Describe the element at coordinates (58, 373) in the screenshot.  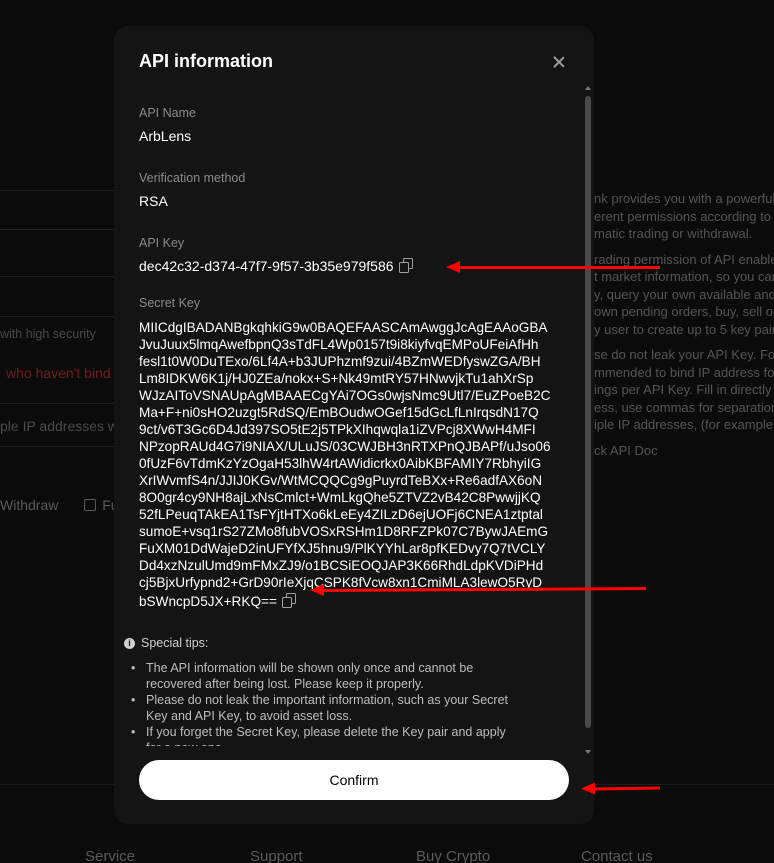
I see `bind-warning: who haven't bind` at that location.